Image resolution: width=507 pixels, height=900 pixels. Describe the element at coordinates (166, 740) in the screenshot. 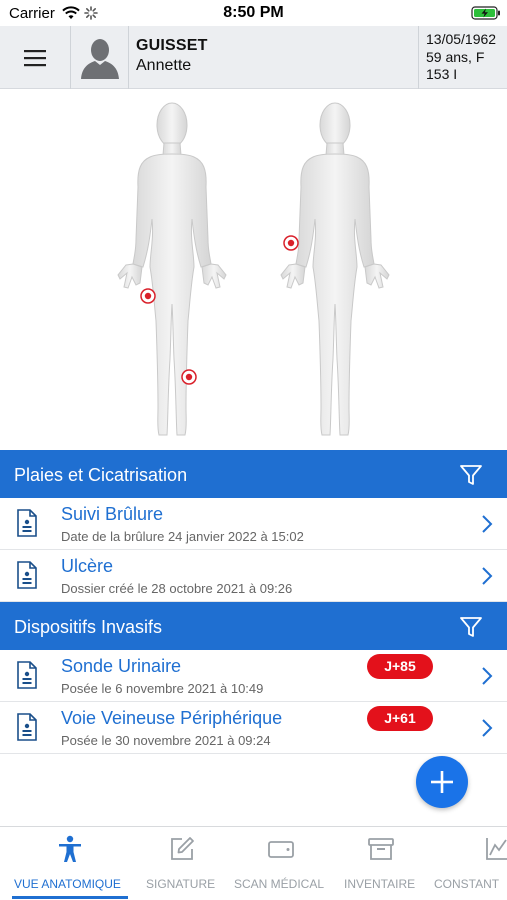

I see `list-item-subtitle: Posée le 30 novembre 2021 à 09:24` at that location.